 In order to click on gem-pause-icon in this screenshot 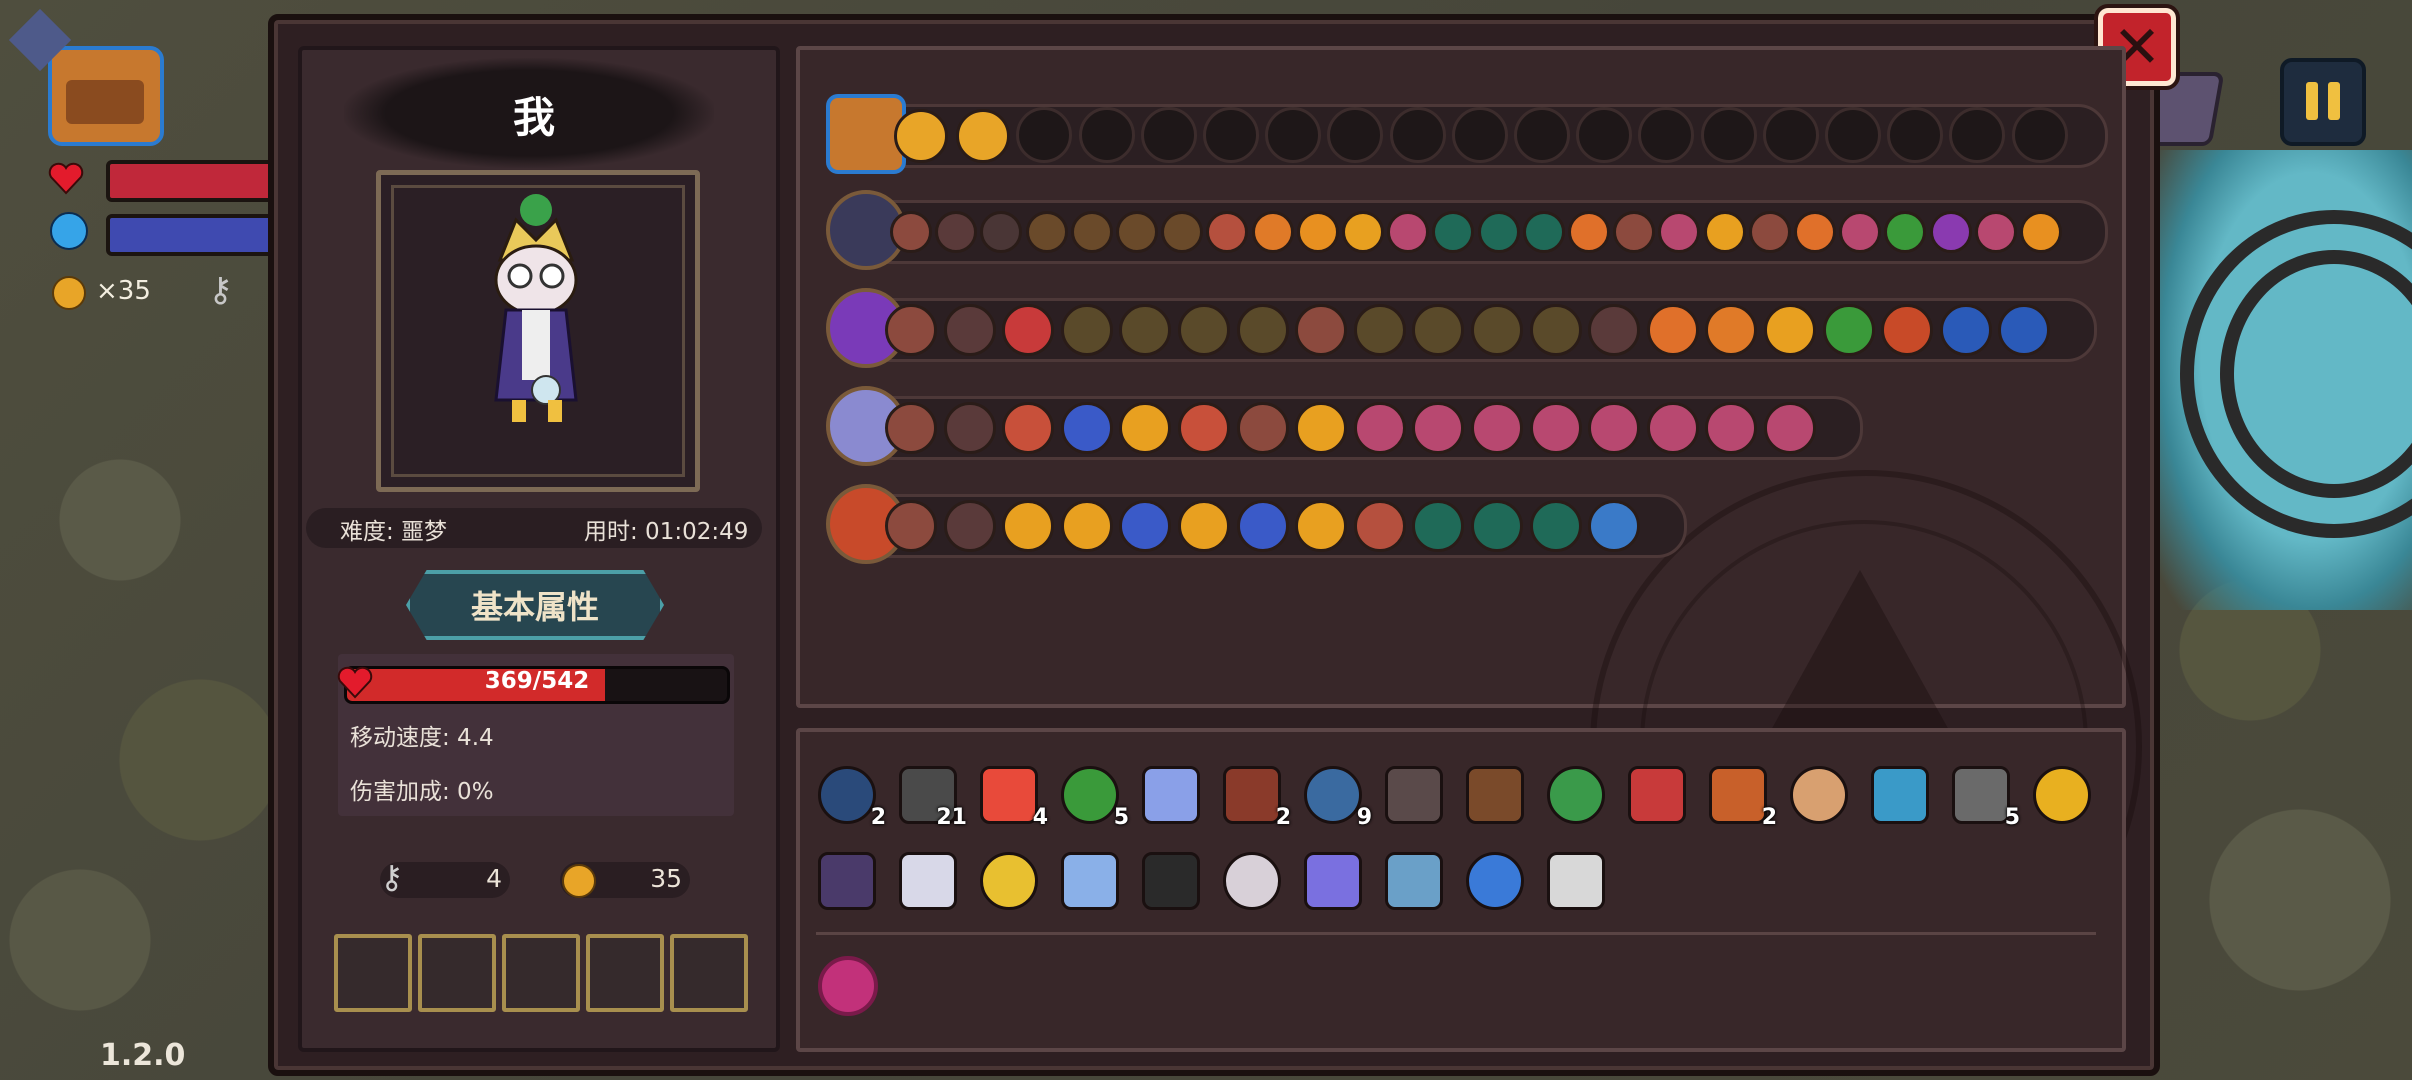, I will do `click(983, 136)`.